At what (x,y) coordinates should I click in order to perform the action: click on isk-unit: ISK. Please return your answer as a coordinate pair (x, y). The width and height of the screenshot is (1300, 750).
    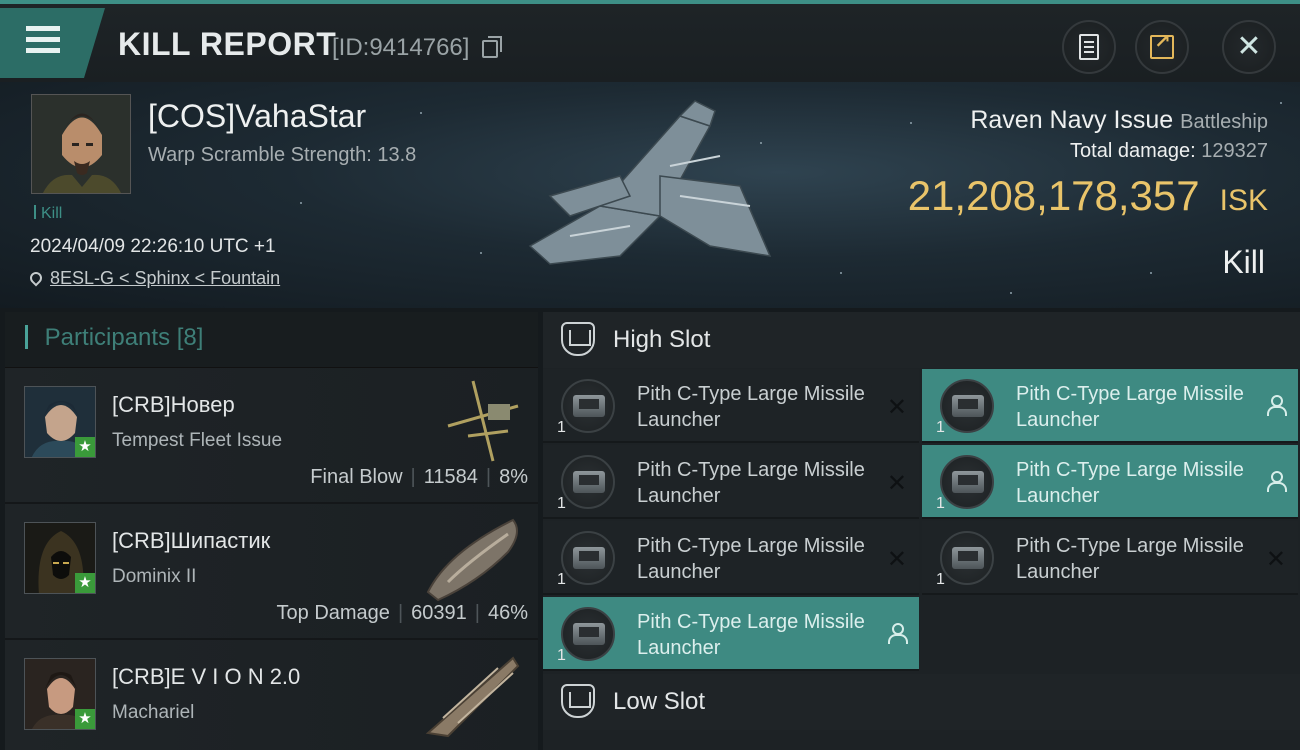
    Looking at the image, I should click on (1243, 200).